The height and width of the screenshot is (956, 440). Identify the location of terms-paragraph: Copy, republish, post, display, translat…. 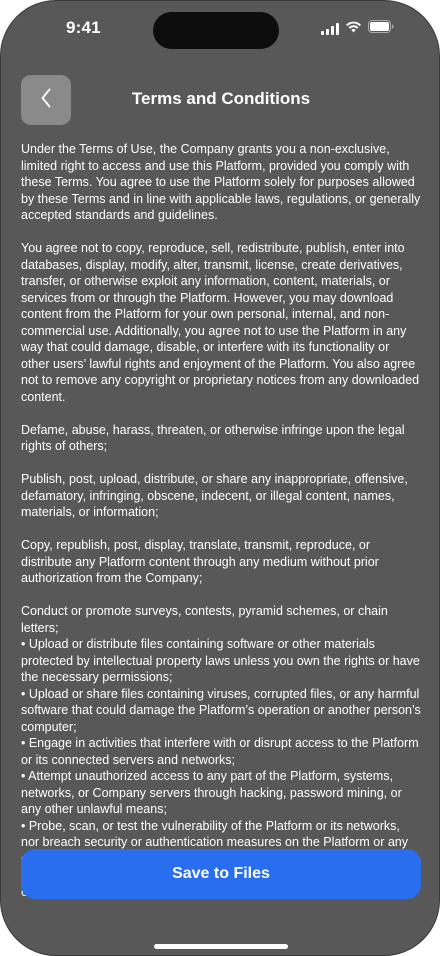
(200, 561).